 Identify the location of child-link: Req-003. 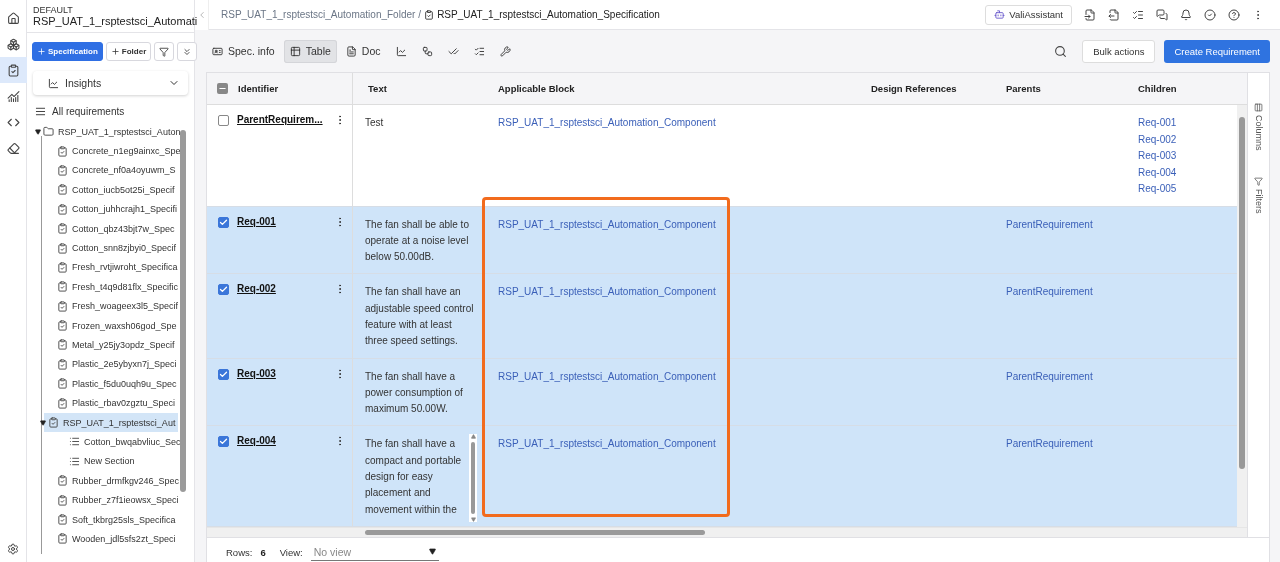
(1187, 156).